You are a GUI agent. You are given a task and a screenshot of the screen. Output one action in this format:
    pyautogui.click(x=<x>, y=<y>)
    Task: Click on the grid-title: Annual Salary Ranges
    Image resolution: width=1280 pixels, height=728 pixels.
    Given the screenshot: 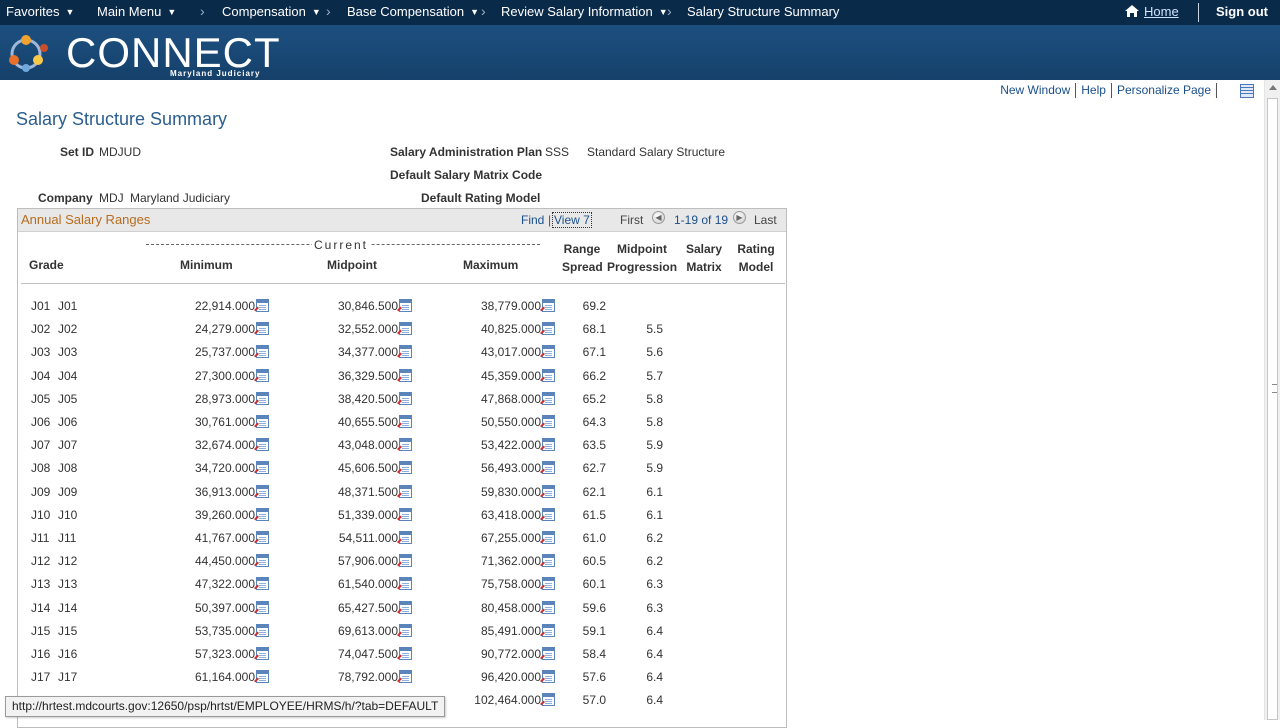 What is the action you would take?
    pyautogui.click(x=86, y=219)
    